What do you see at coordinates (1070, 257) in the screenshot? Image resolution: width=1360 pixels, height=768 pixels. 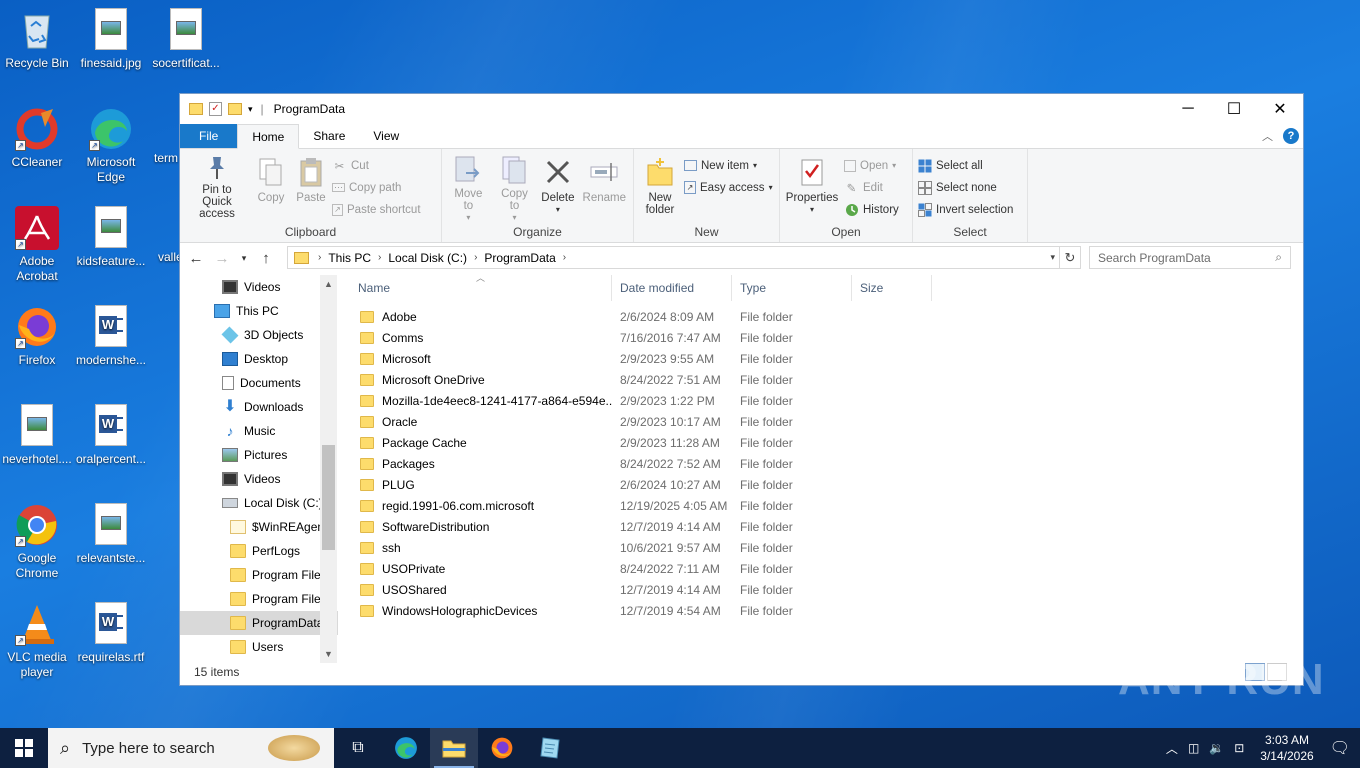 I see `refresh-icon: ↻` at bounding box center [1070, 257].